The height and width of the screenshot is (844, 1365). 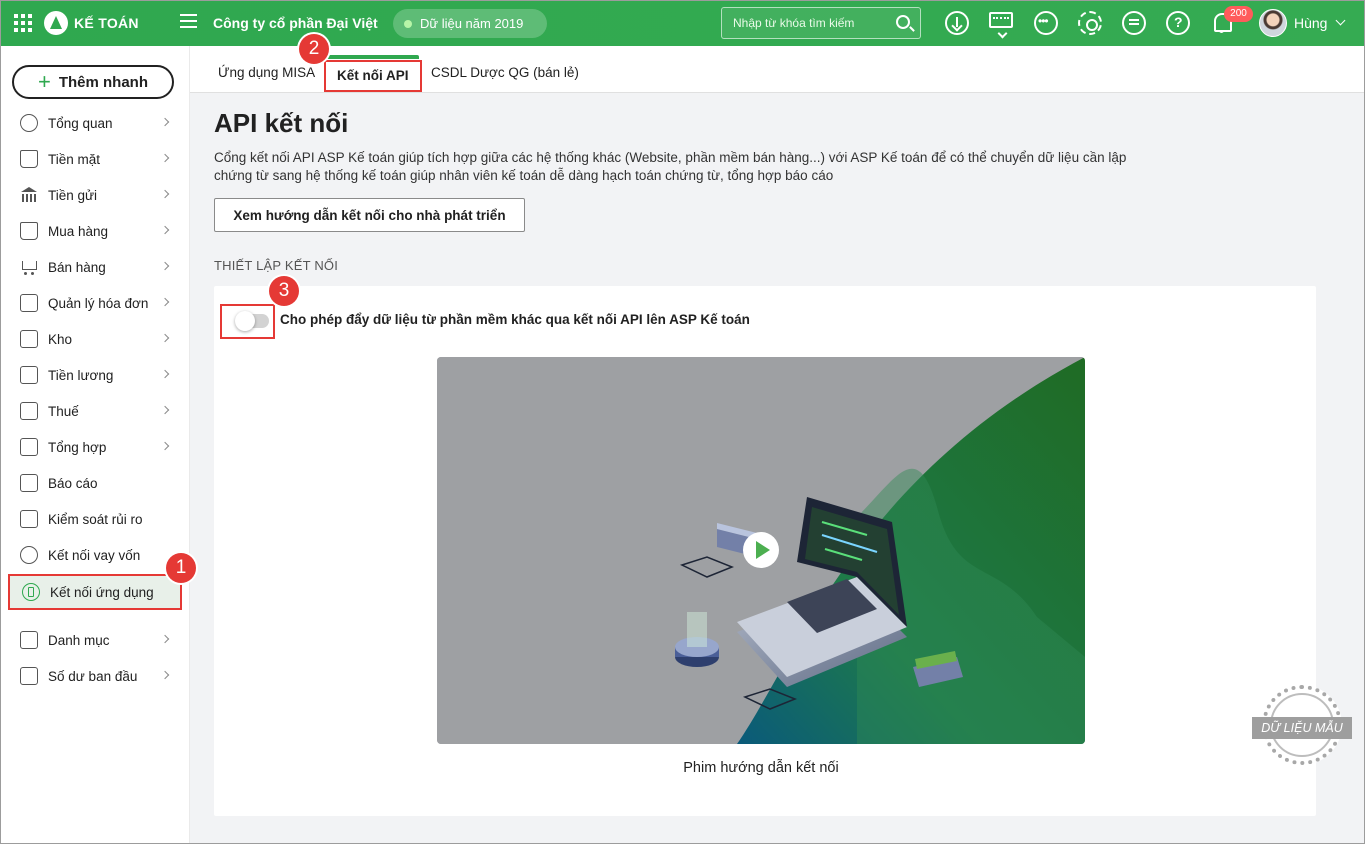 I want to click on cart-icon, so click(x=29, y=267).